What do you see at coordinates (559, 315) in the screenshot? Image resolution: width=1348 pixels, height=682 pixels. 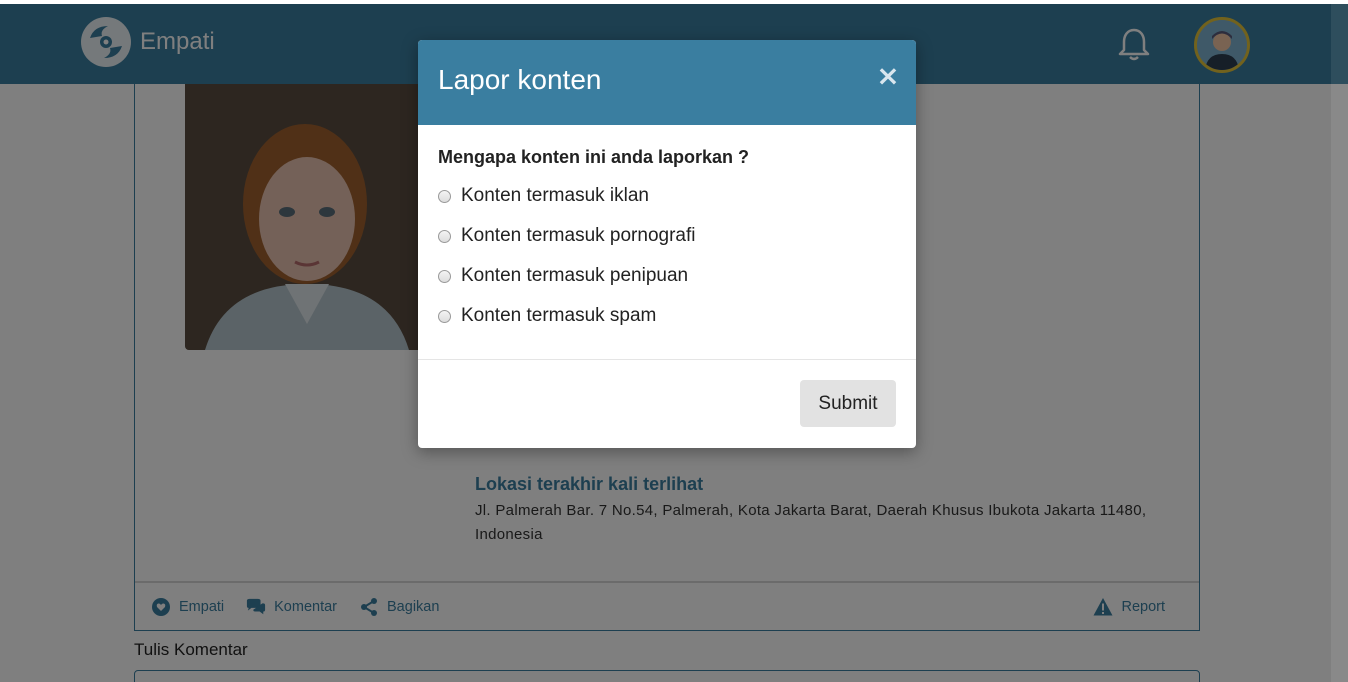 I see `option-spam-label: Konten termasuk spam` at bounding box center [559, 315].